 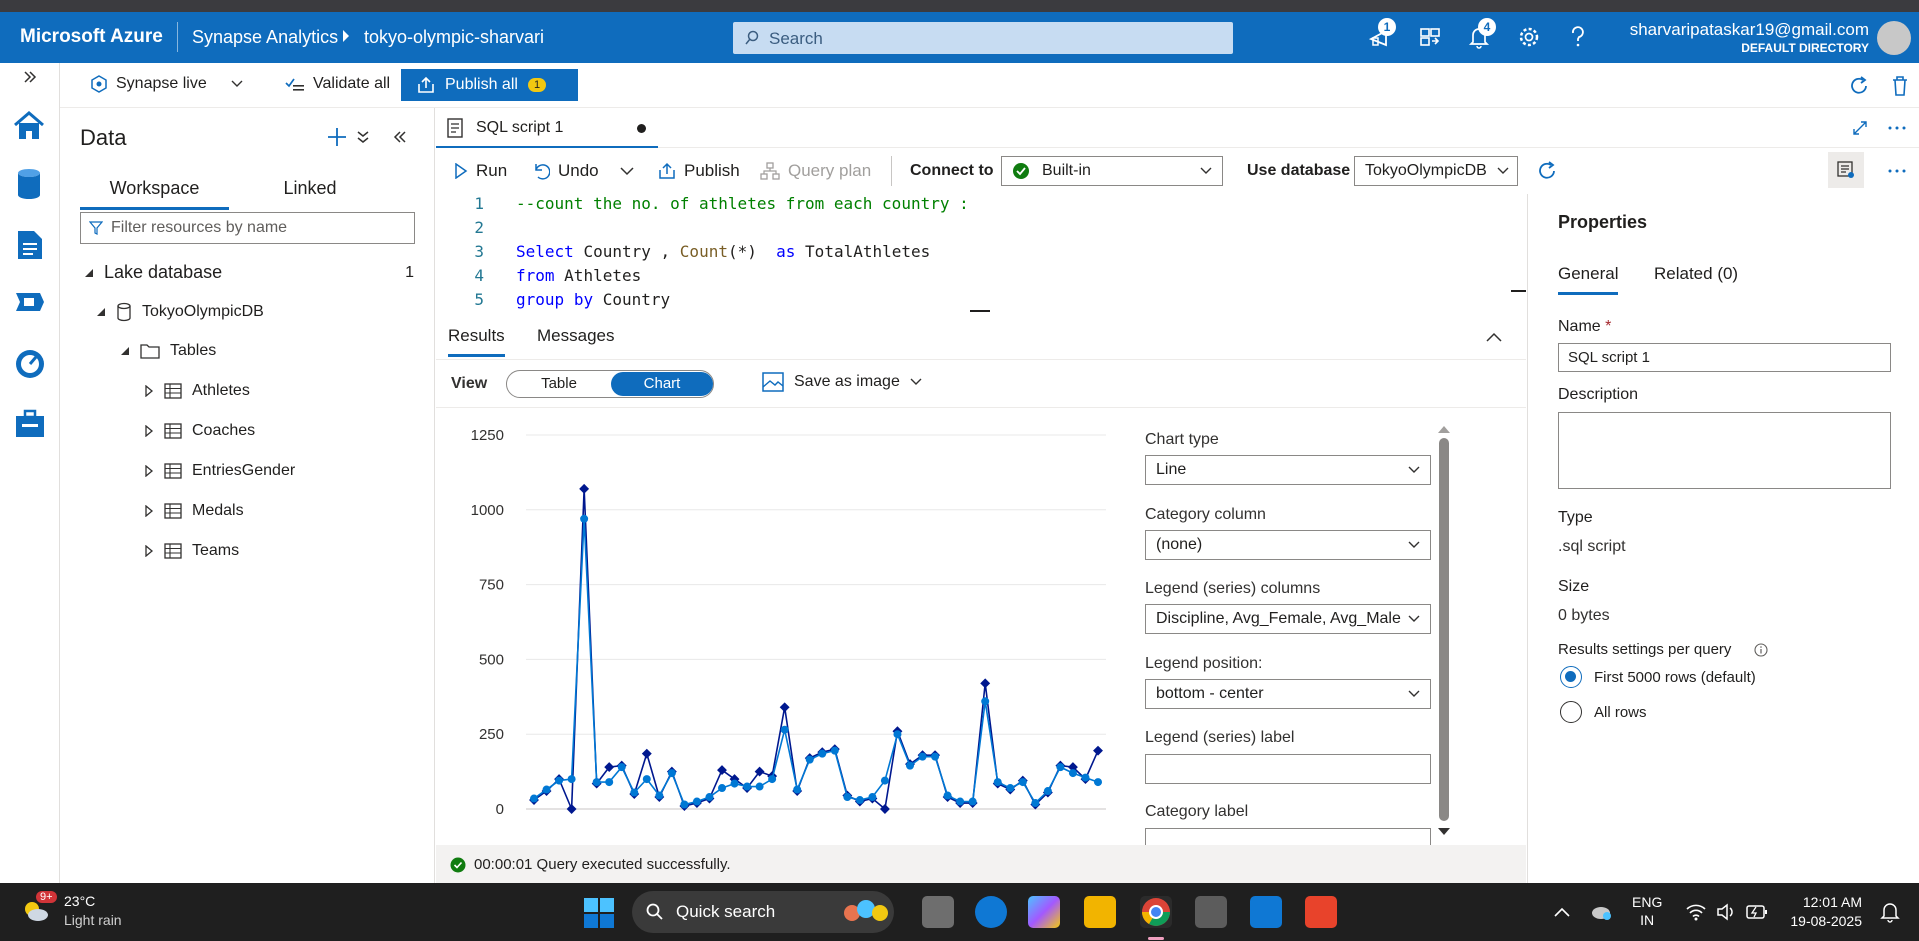 What do you see at coordinates (662, 384) in the screenshot?
I see `view-chart-button: Chart` at bounding box center [662, 384].